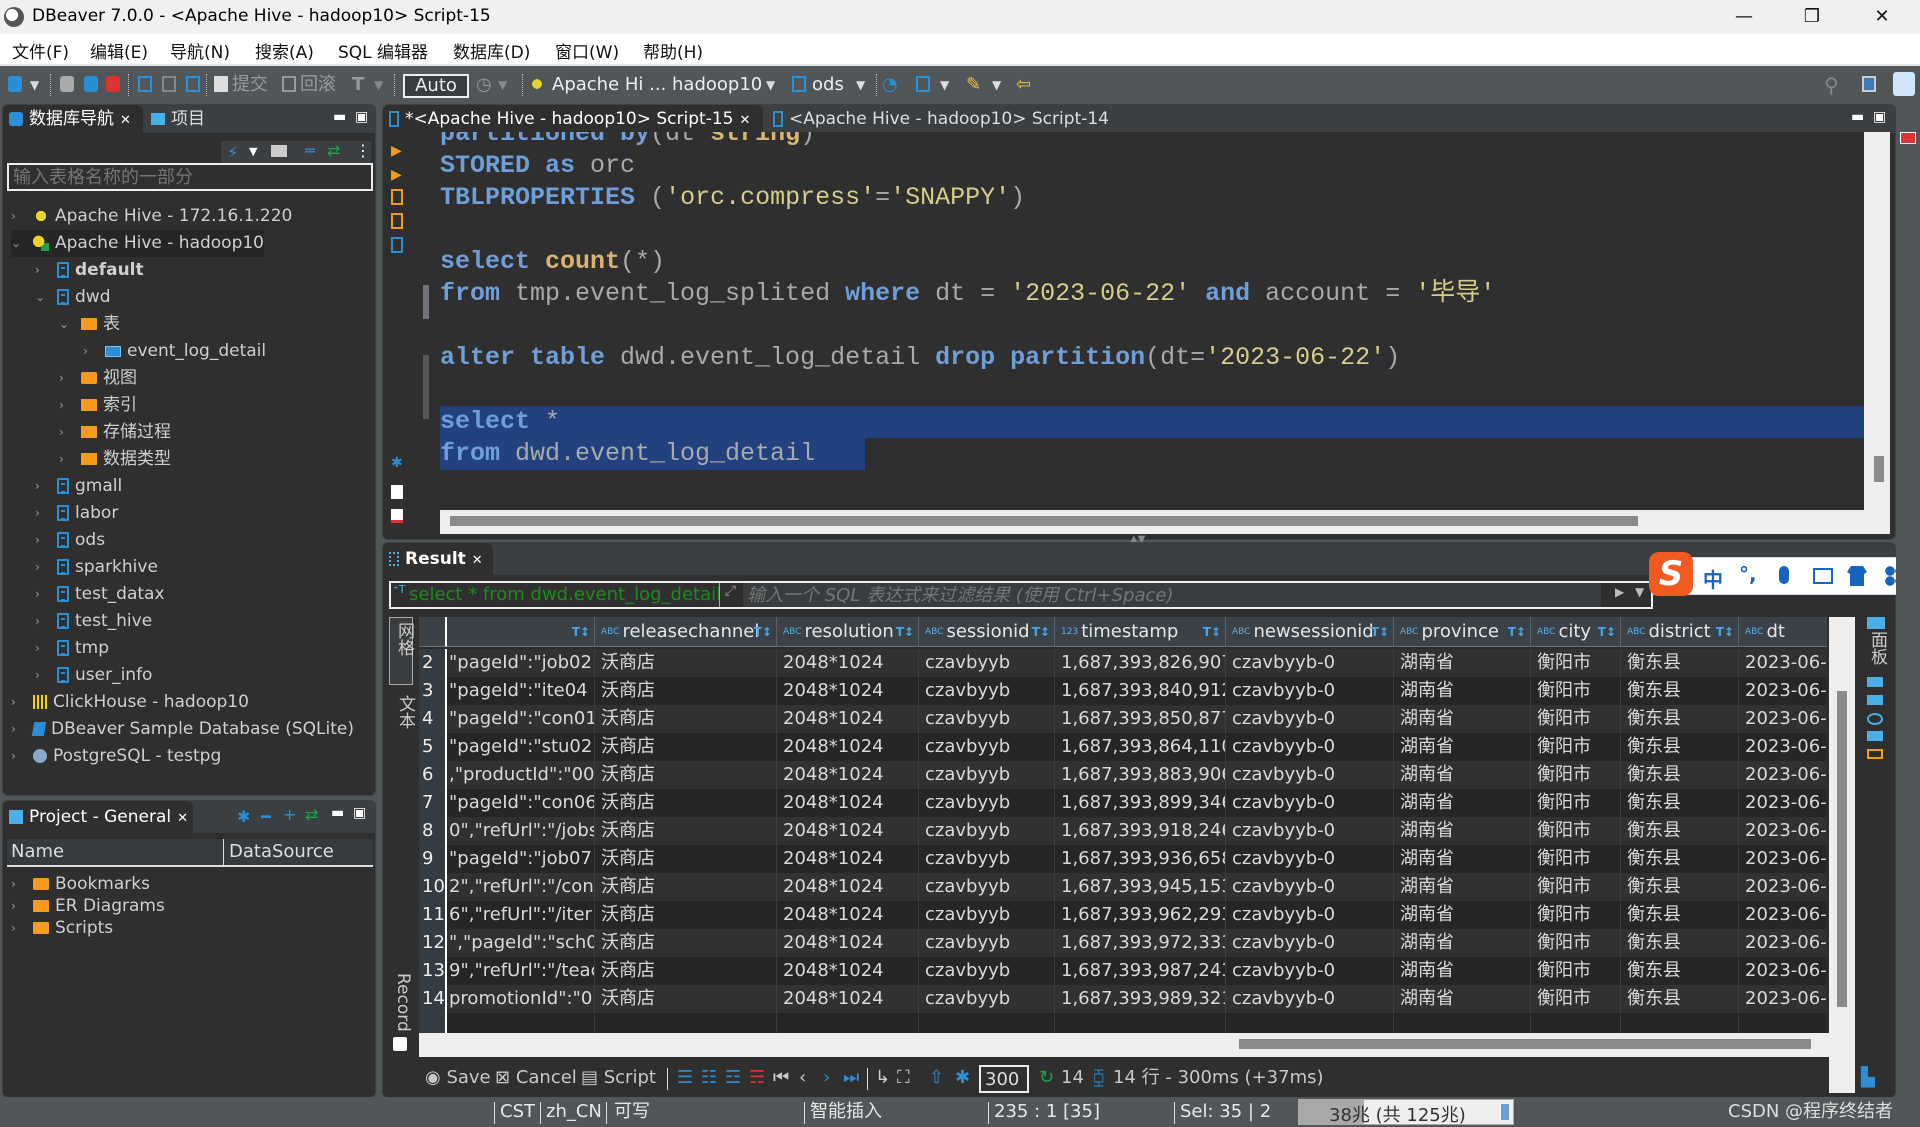 This screenshot has height=1127, width=1920. What do you see at coordinates (1140, 831) in the screenshot?
I see `table-cell: 1,687,393,918,246` at bounding box center [1140, 831].